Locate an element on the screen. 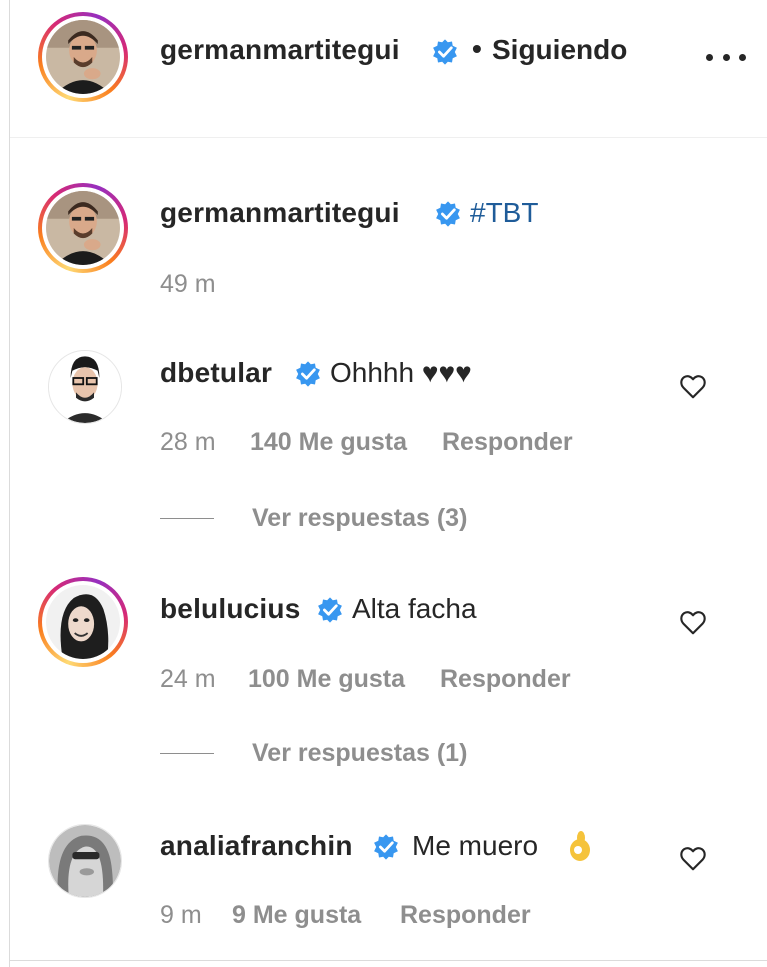  more-options-icon is located at coordinates (726, 57).